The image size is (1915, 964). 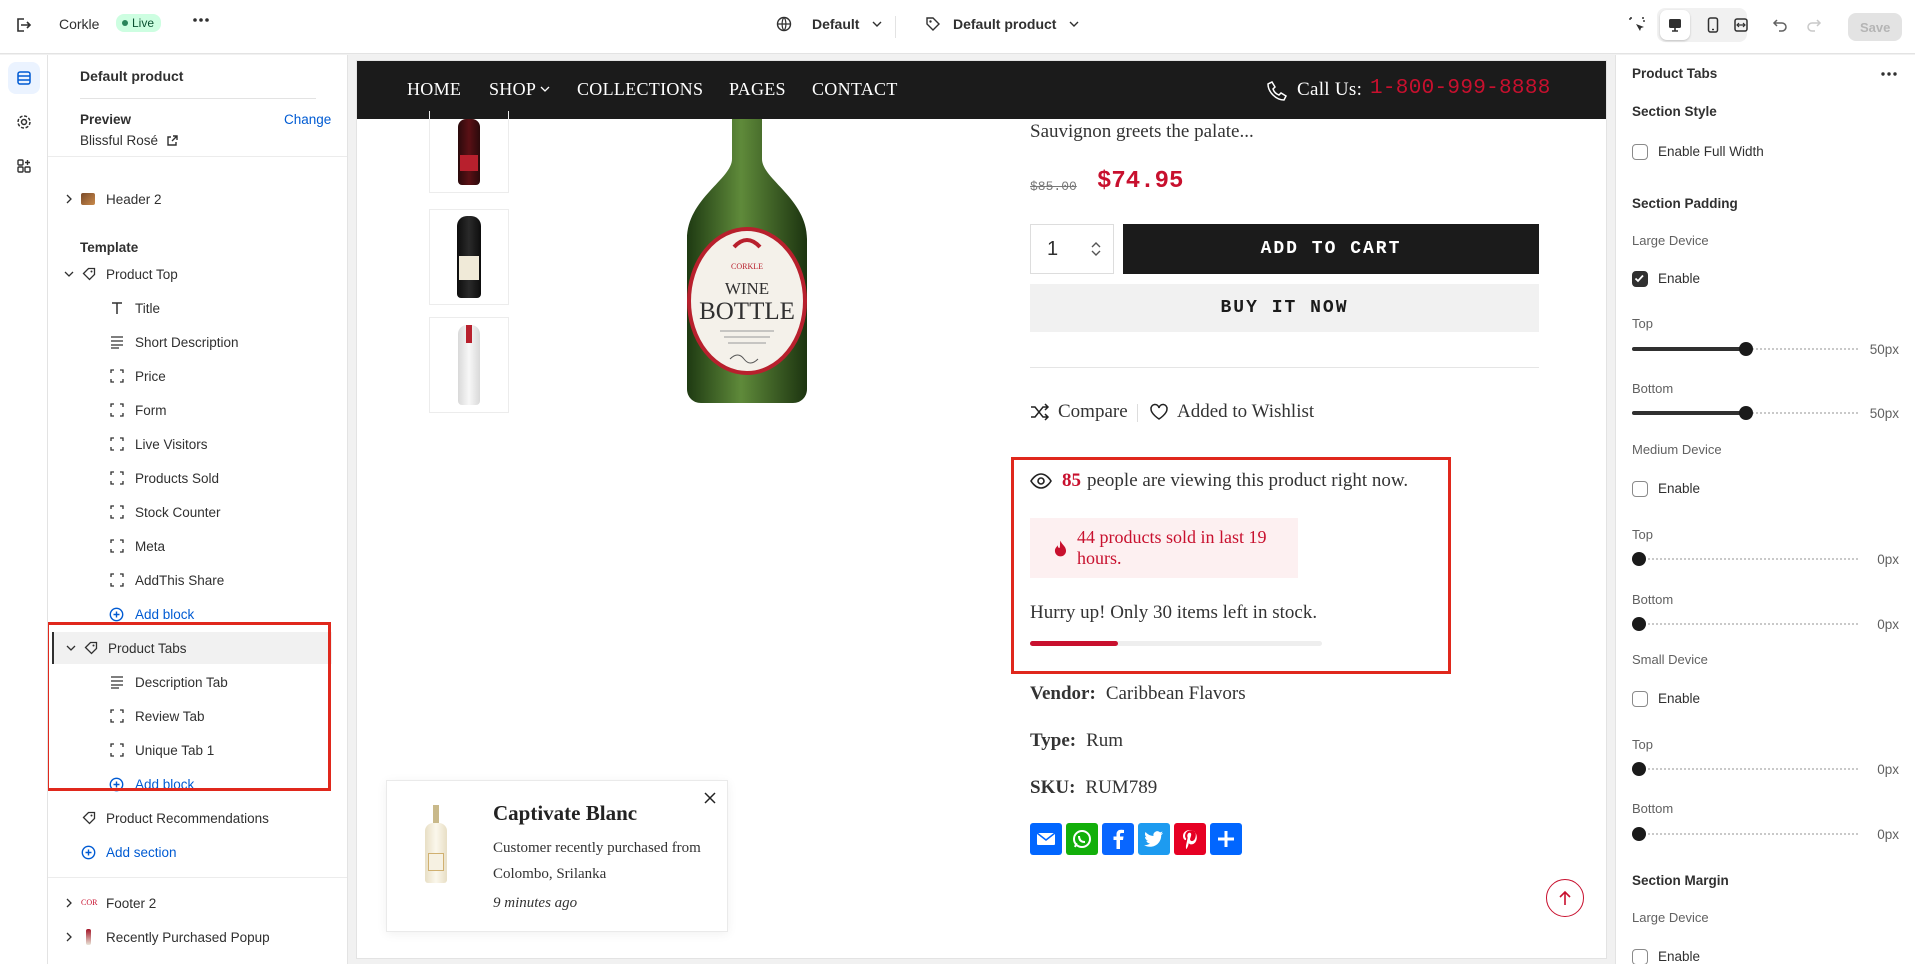 What do you see at coordinates (855, 89) in the screenshot?
I see `nav-contact: CONTACT` at bounding box center [855, 89].